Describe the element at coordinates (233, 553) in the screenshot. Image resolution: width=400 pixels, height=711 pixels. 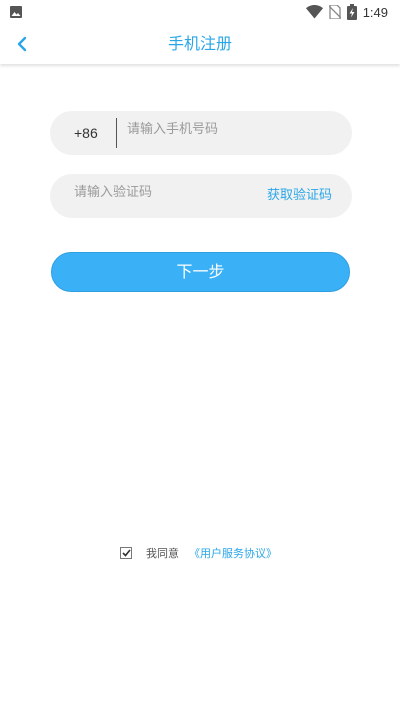
I see `user-agreement-link: 《用户服务协议》` at that location.